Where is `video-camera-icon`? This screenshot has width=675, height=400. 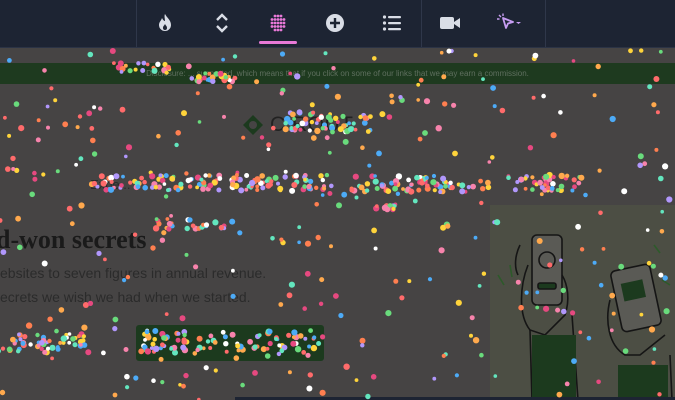
video-camera-icon is located at coordinates (450, 23).